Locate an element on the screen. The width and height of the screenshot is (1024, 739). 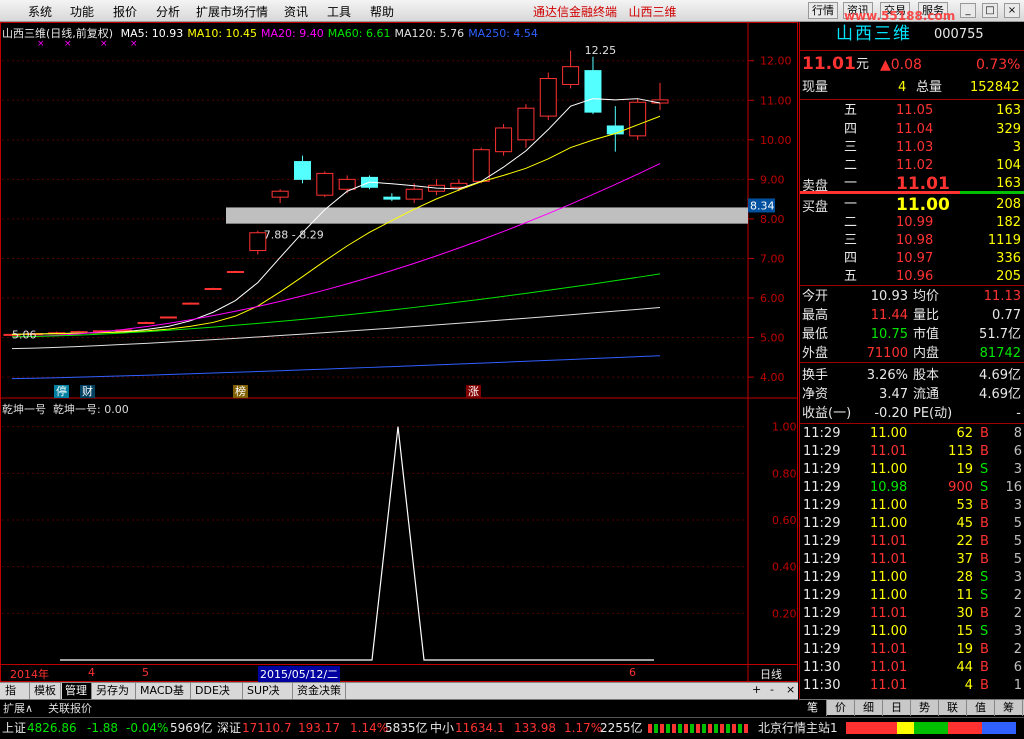
panel-tab-2: 细 is located at coordinates (869, 708).